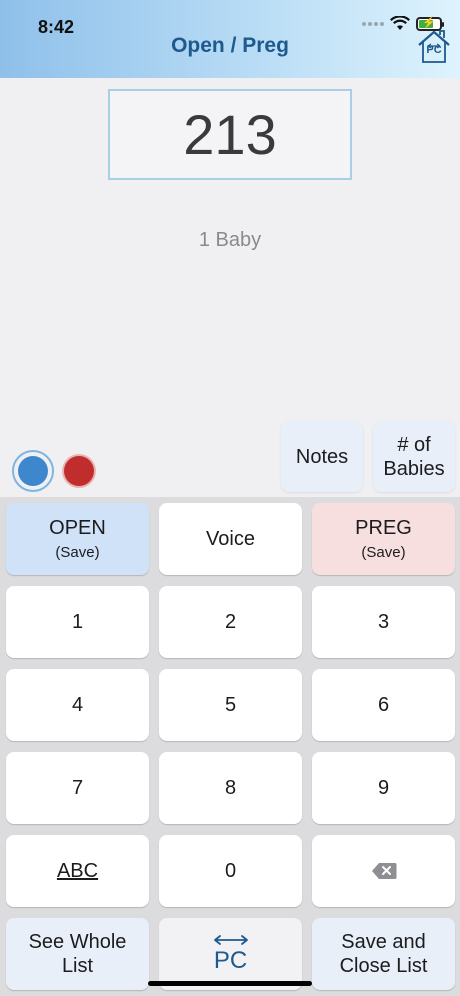 The height and width of the screenshot is (996, 460). Describe the element at coordinates (77, 954) in the screenshot. I see `see-whole-list-button: See Whole List` at that location.